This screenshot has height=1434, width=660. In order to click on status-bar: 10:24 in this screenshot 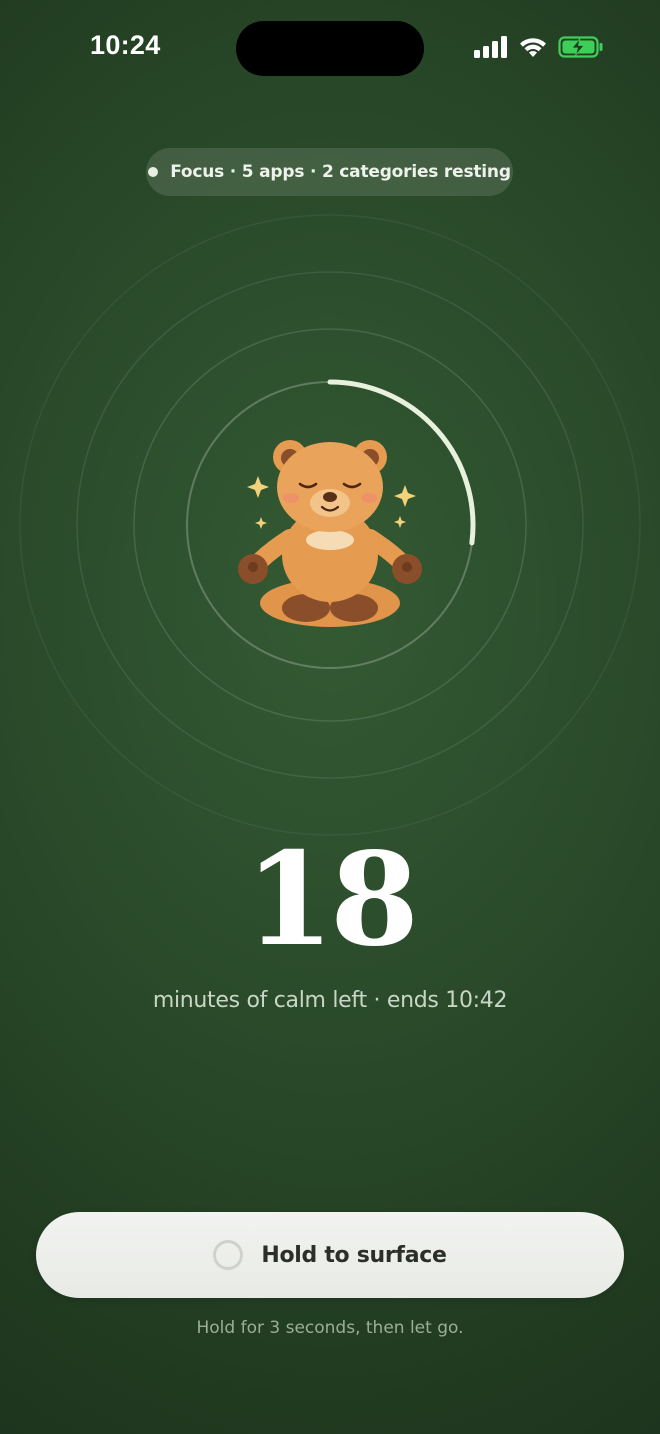, I will do `click(330, 49)`.